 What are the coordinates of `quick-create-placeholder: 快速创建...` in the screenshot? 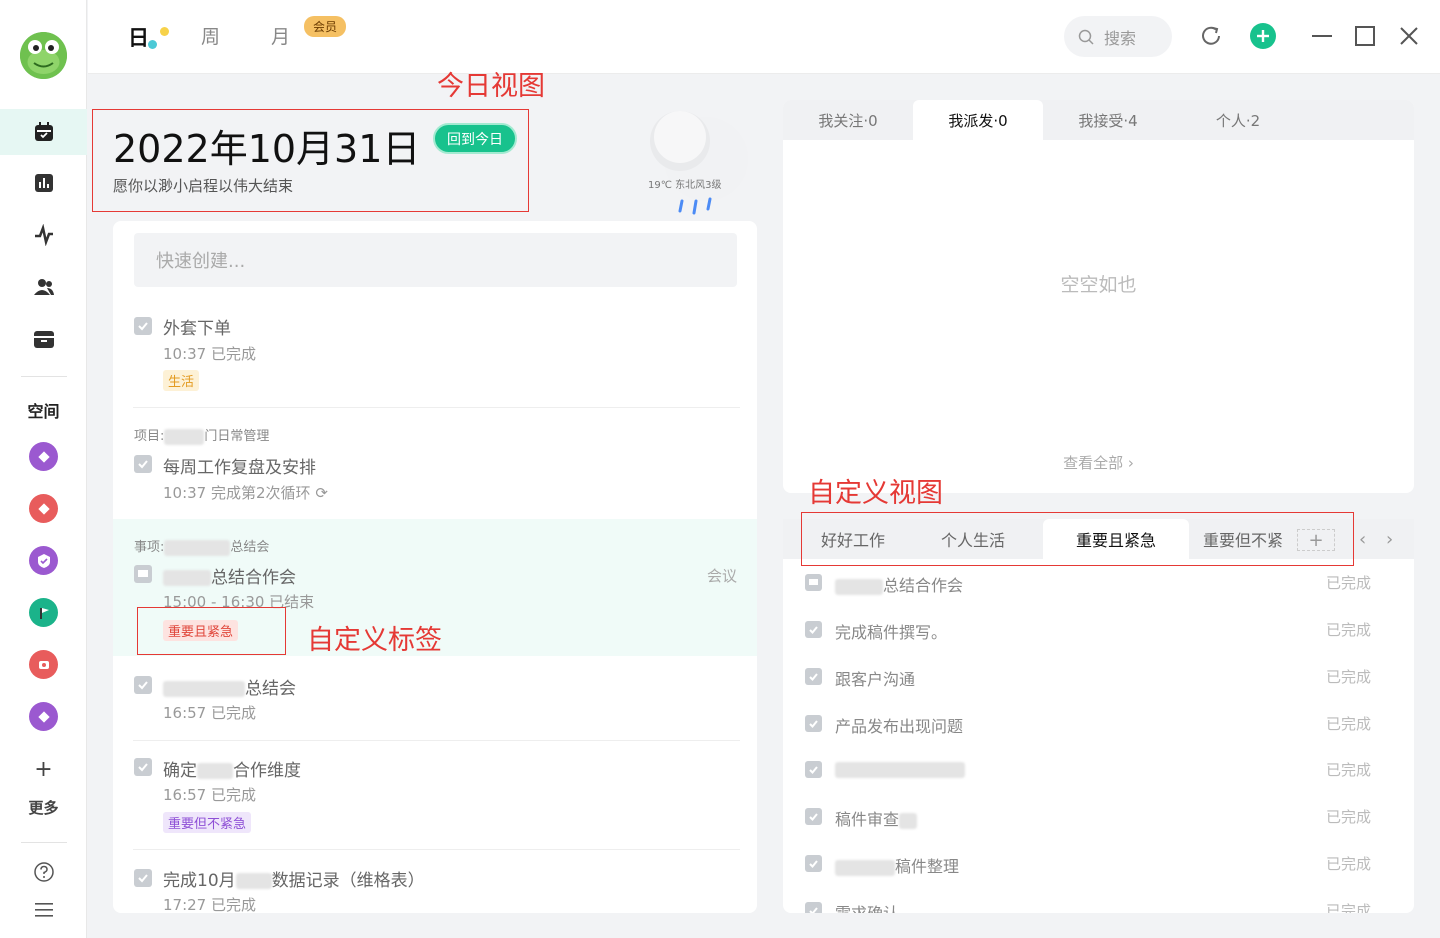 It's located at (201, 261).